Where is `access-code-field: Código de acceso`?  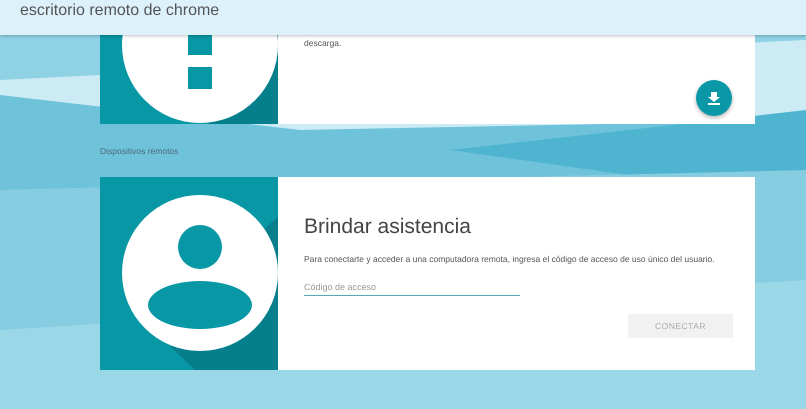 access-code-field: Código de acceso is located at coordinates (412, 285).